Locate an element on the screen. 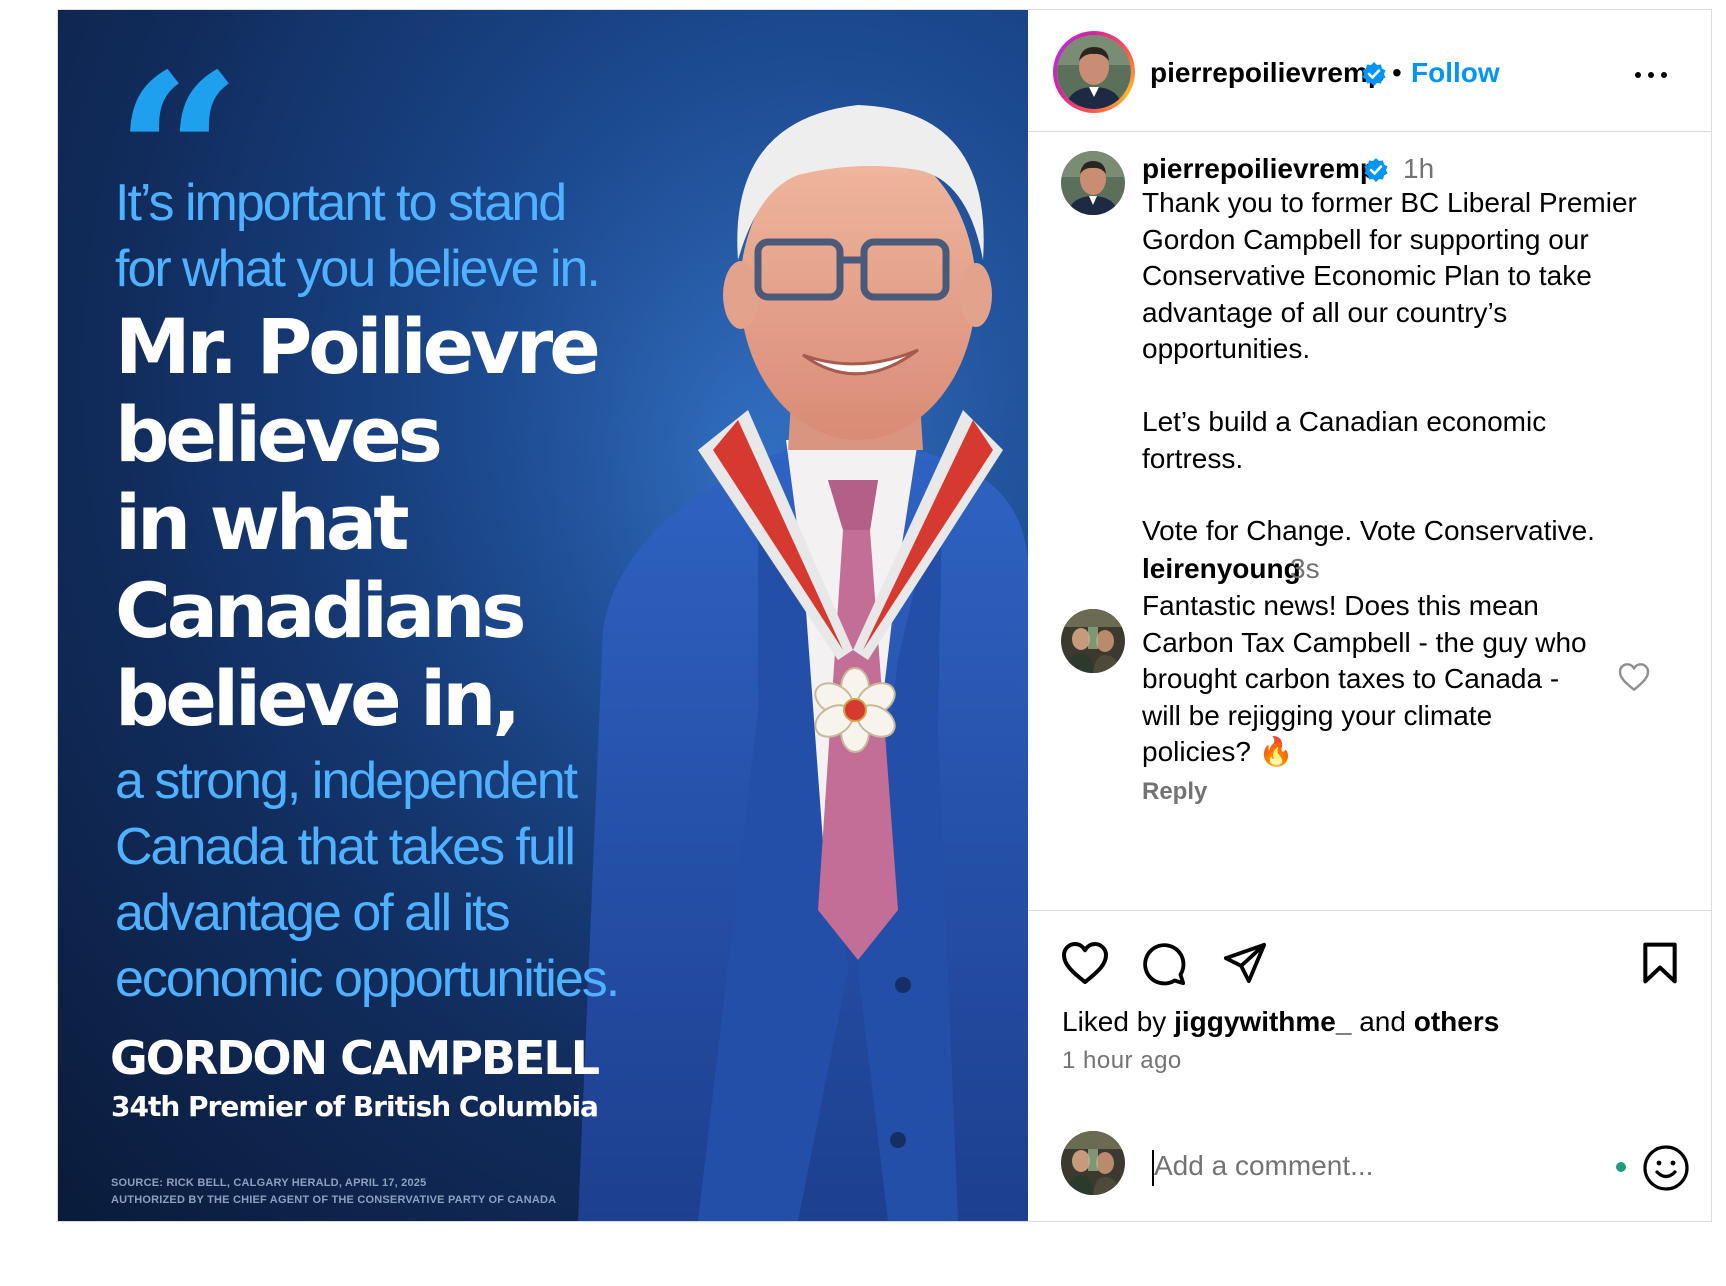 This screenshot has height=1286, width=1726. reply-button: Reply is located at coordinates (1174, 792).